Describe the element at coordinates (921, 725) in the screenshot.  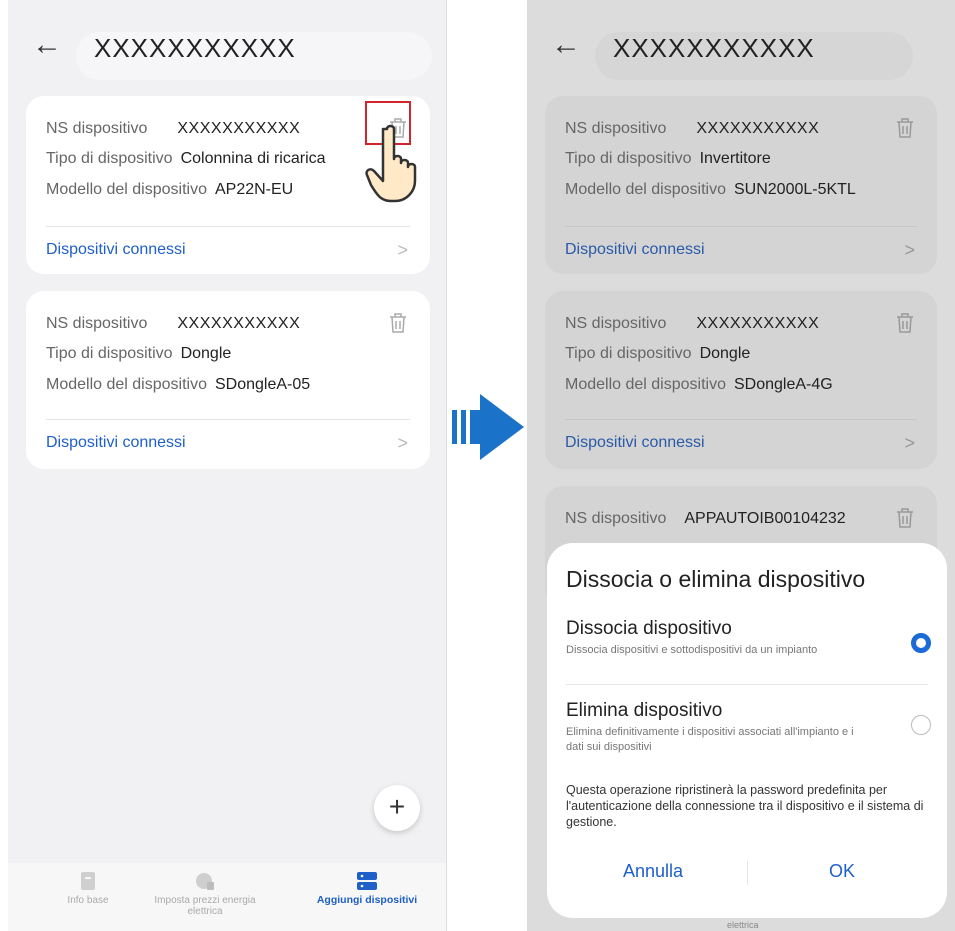
I see `delete-radio` at that location.